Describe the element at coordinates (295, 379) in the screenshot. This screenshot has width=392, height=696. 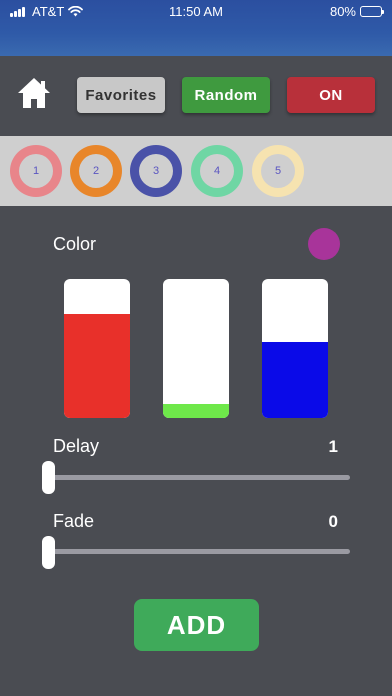
I see `blue-channel-fill` at that location.